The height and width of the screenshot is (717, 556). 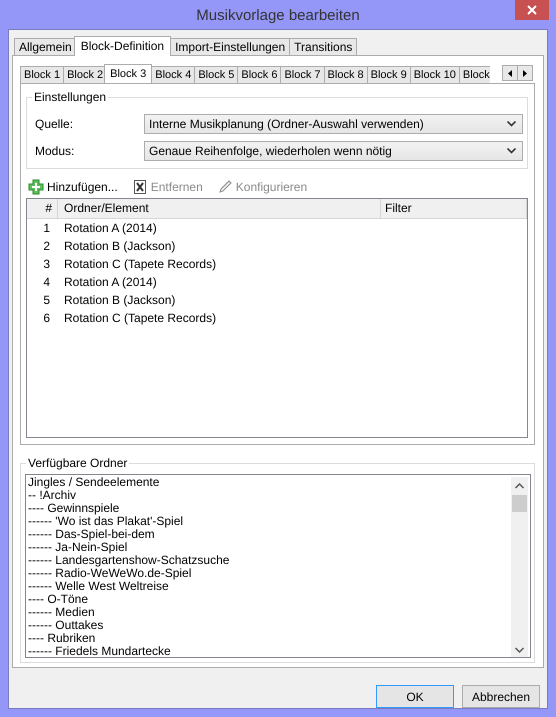 What do you see at coordinates (219, 208) in the screenshot?
I see `column-header: Ordner/Element` at bounding box center [219, 208].